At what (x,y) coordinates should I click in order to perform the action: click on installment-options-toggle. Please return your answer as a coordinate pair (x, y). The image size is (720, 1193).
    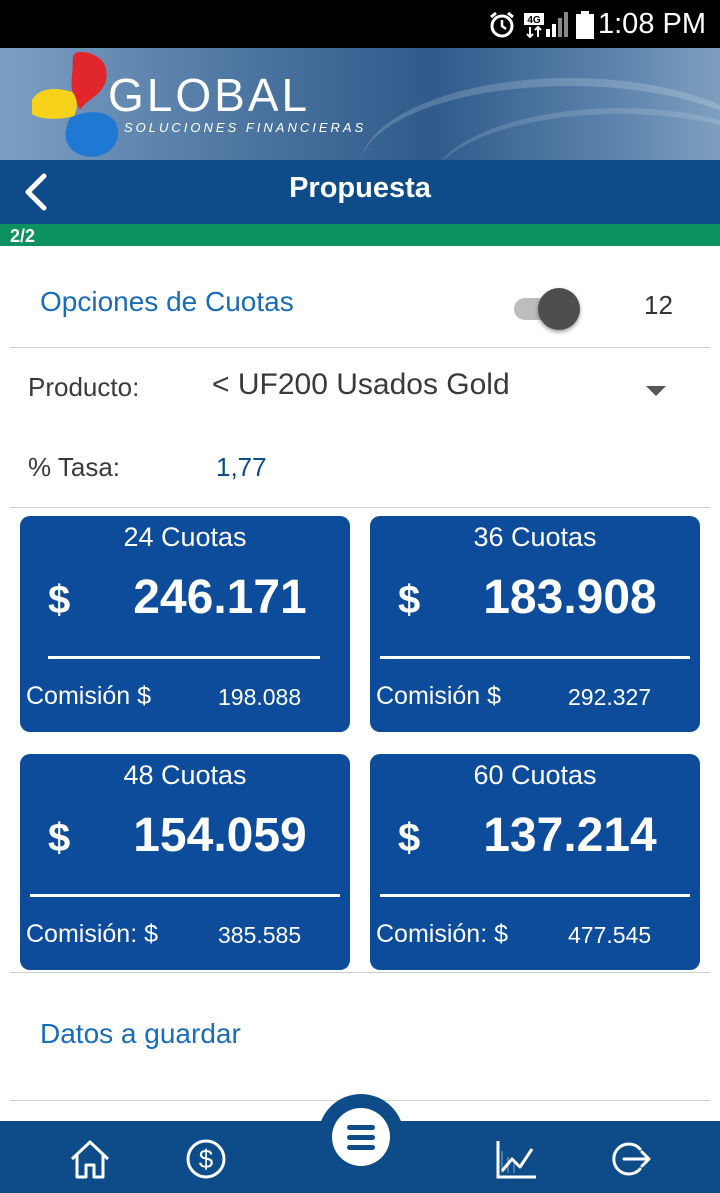
    Looking at the image, I should click on (547, 308).